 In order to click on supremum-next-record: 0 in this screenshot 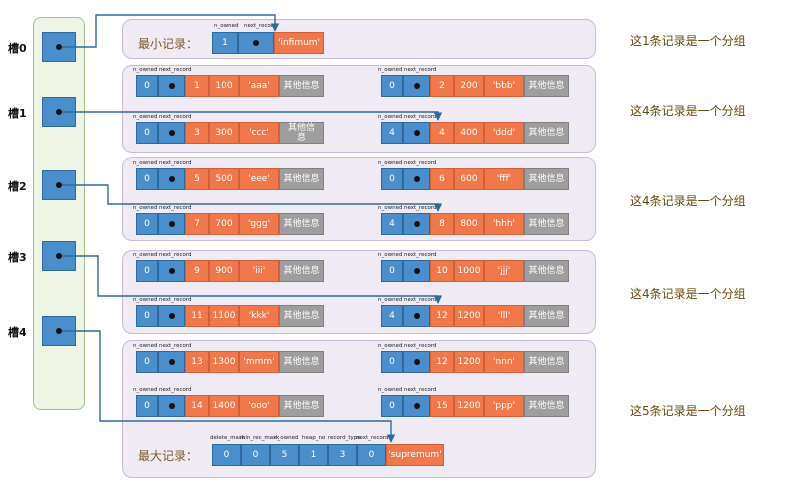, I will do `click(371, 455)`.